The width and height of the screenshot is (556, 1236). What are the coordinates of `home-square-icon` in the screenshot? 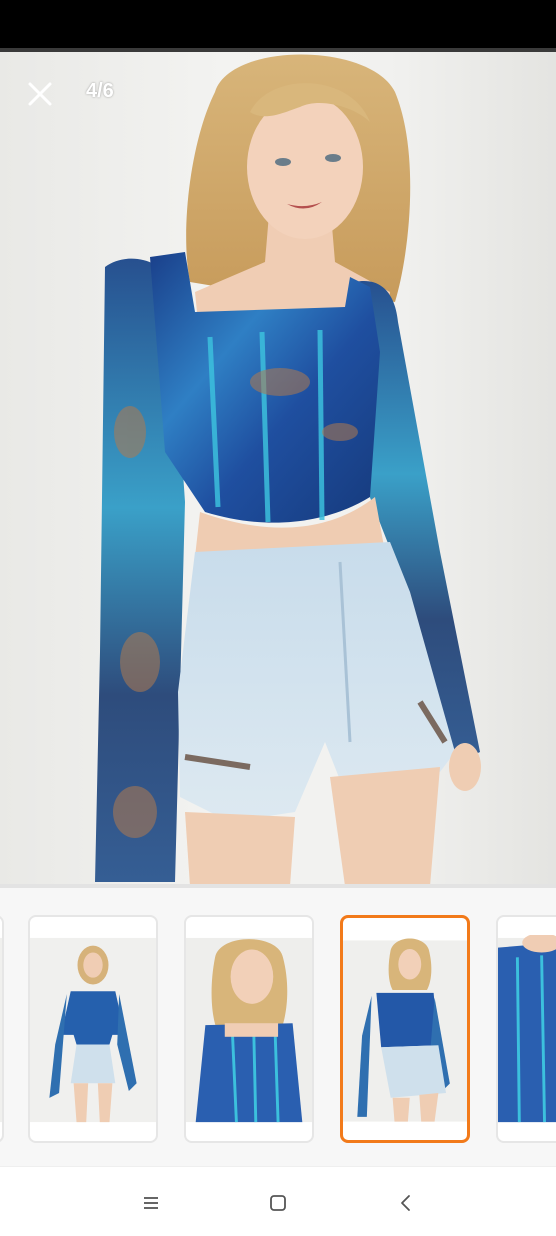 It's located at (278, 1203).